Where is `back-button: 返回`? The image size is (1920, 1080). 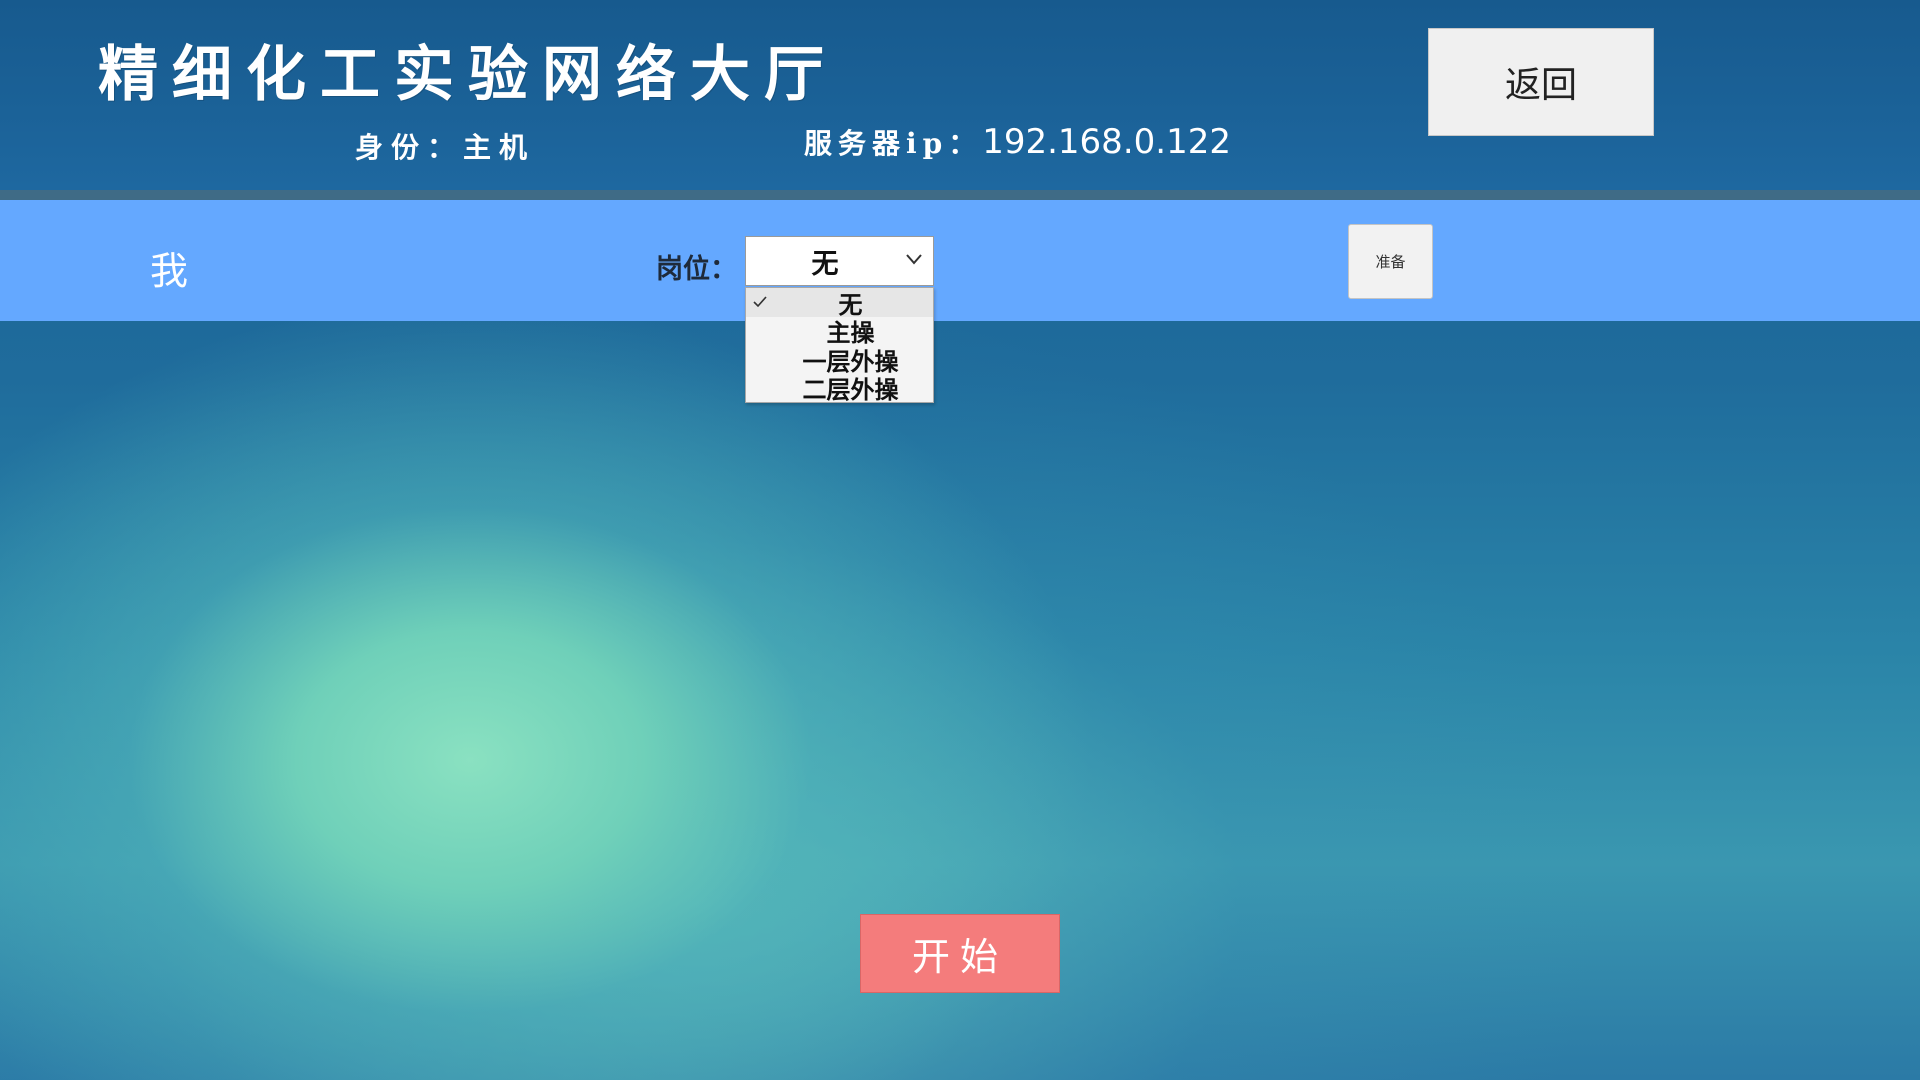
back-button: 返回 is located at coordinates (1541, 82).